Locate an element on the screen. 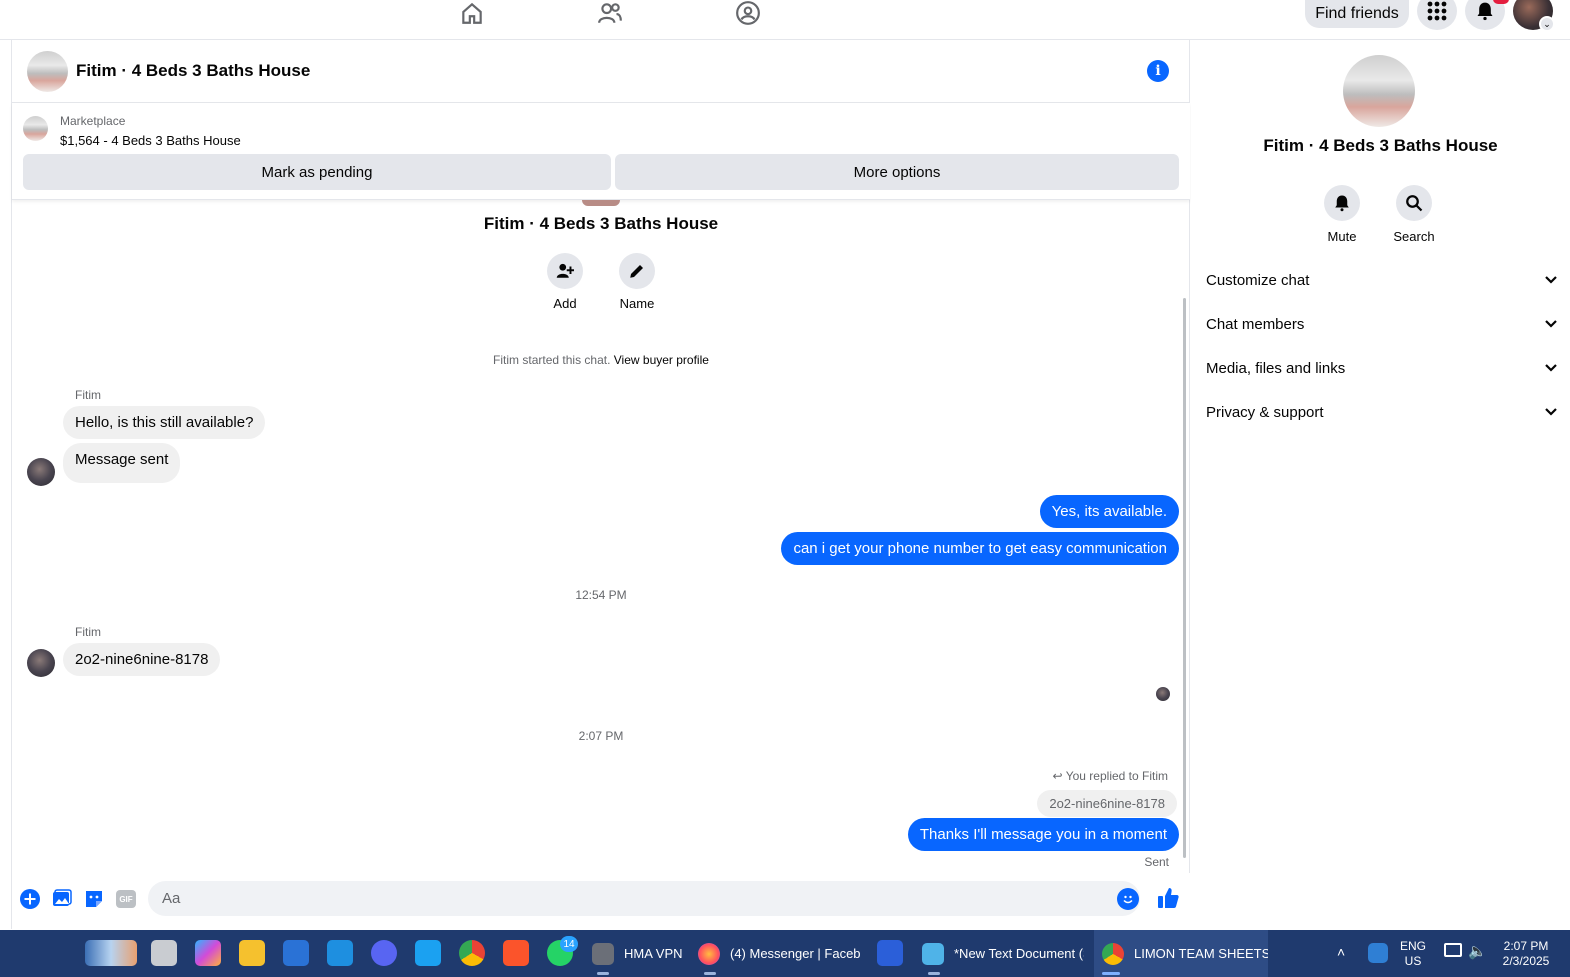  mark-as-pending-button: Mark as pending is located at coordinates (317, 172).